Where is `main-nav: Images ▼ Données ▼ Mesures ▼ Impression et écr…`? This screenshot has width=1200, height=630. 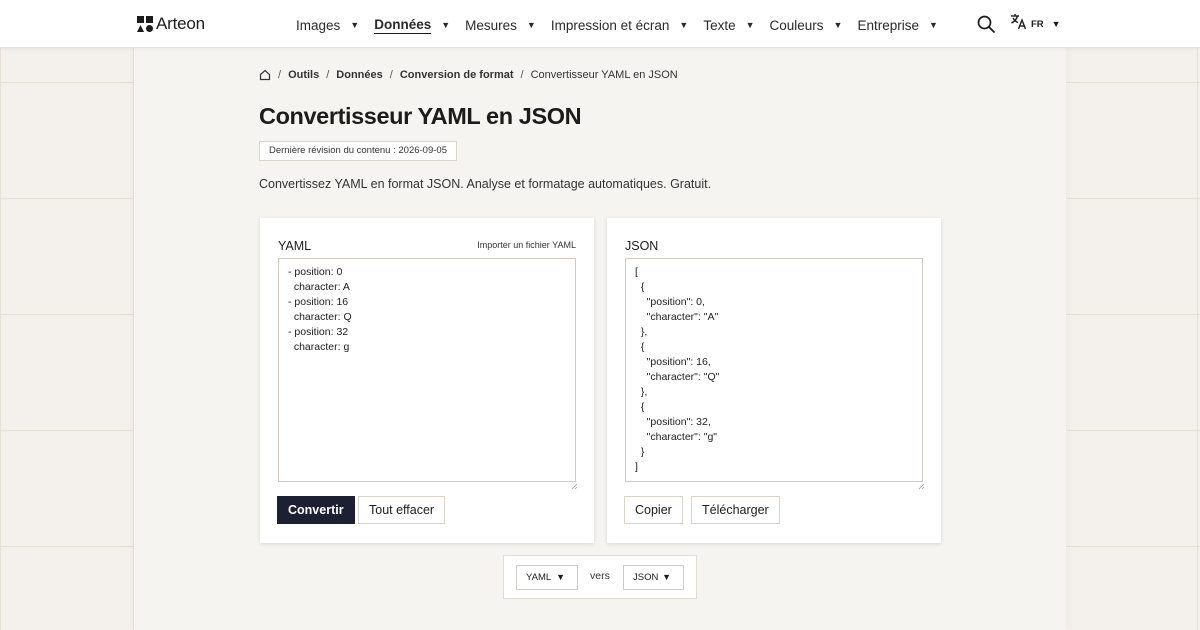 main-nav: Images ▼ Données ▼ Mesures ▼ Impression et écr… is located at coordinates (624, 25).